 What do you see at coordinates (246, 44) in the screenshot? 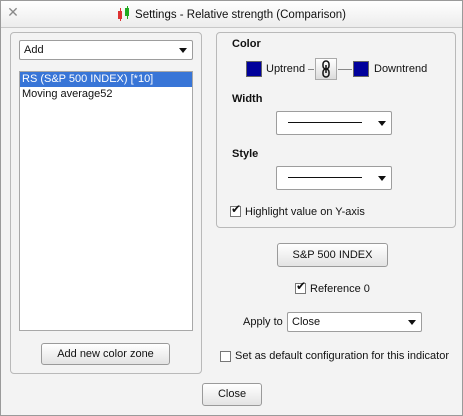
I see `color-label: Color` at bounding box center [246, 44].